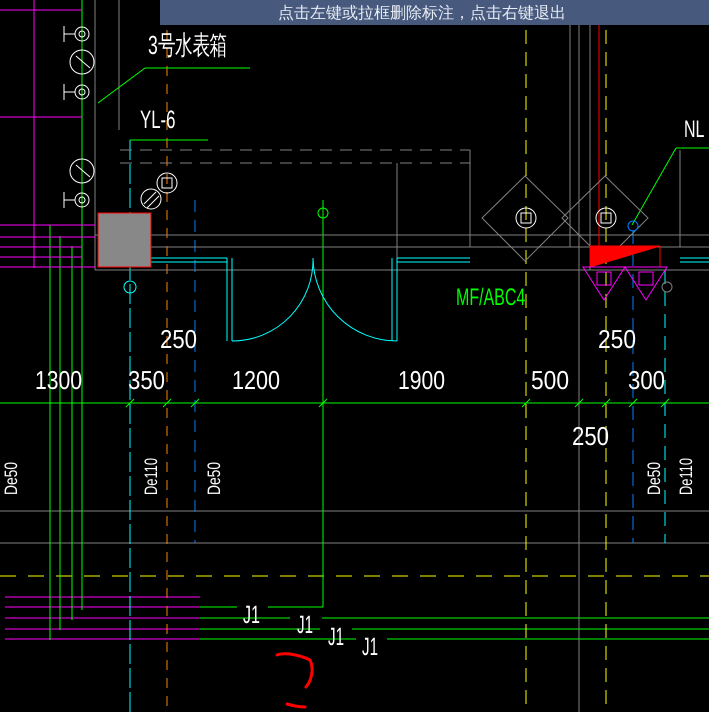 The height and width of the screenshot is (712, 709). I want to click on drawing-label: NL, so click(694, 130).